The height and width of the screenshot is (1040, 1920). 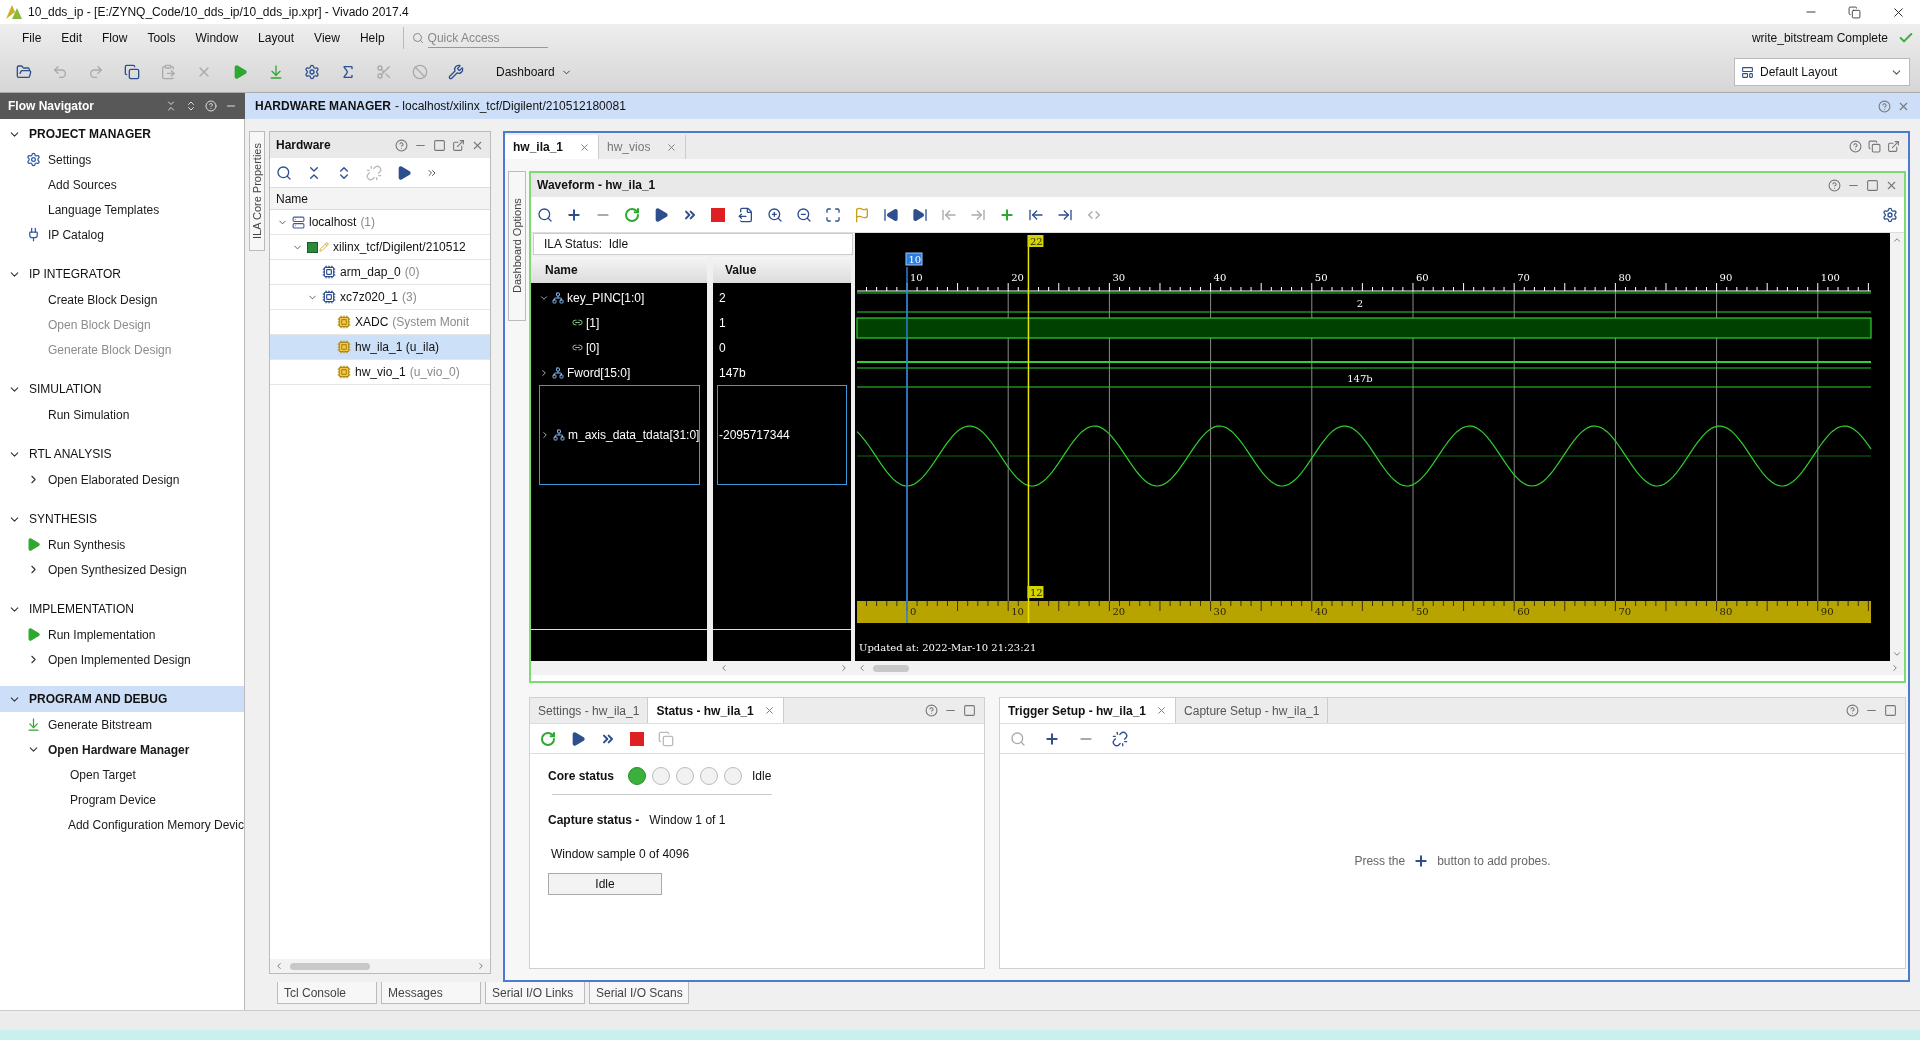 I want to click on editor-tab: hw_ila_1, so click(x=552, y=147).